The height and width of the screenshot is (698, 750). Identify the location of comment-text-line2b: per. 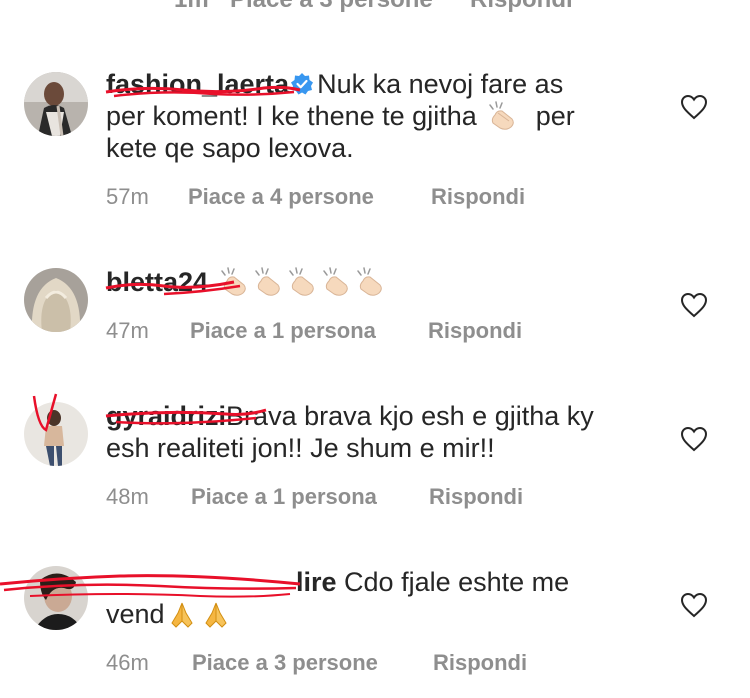
(555, 116).